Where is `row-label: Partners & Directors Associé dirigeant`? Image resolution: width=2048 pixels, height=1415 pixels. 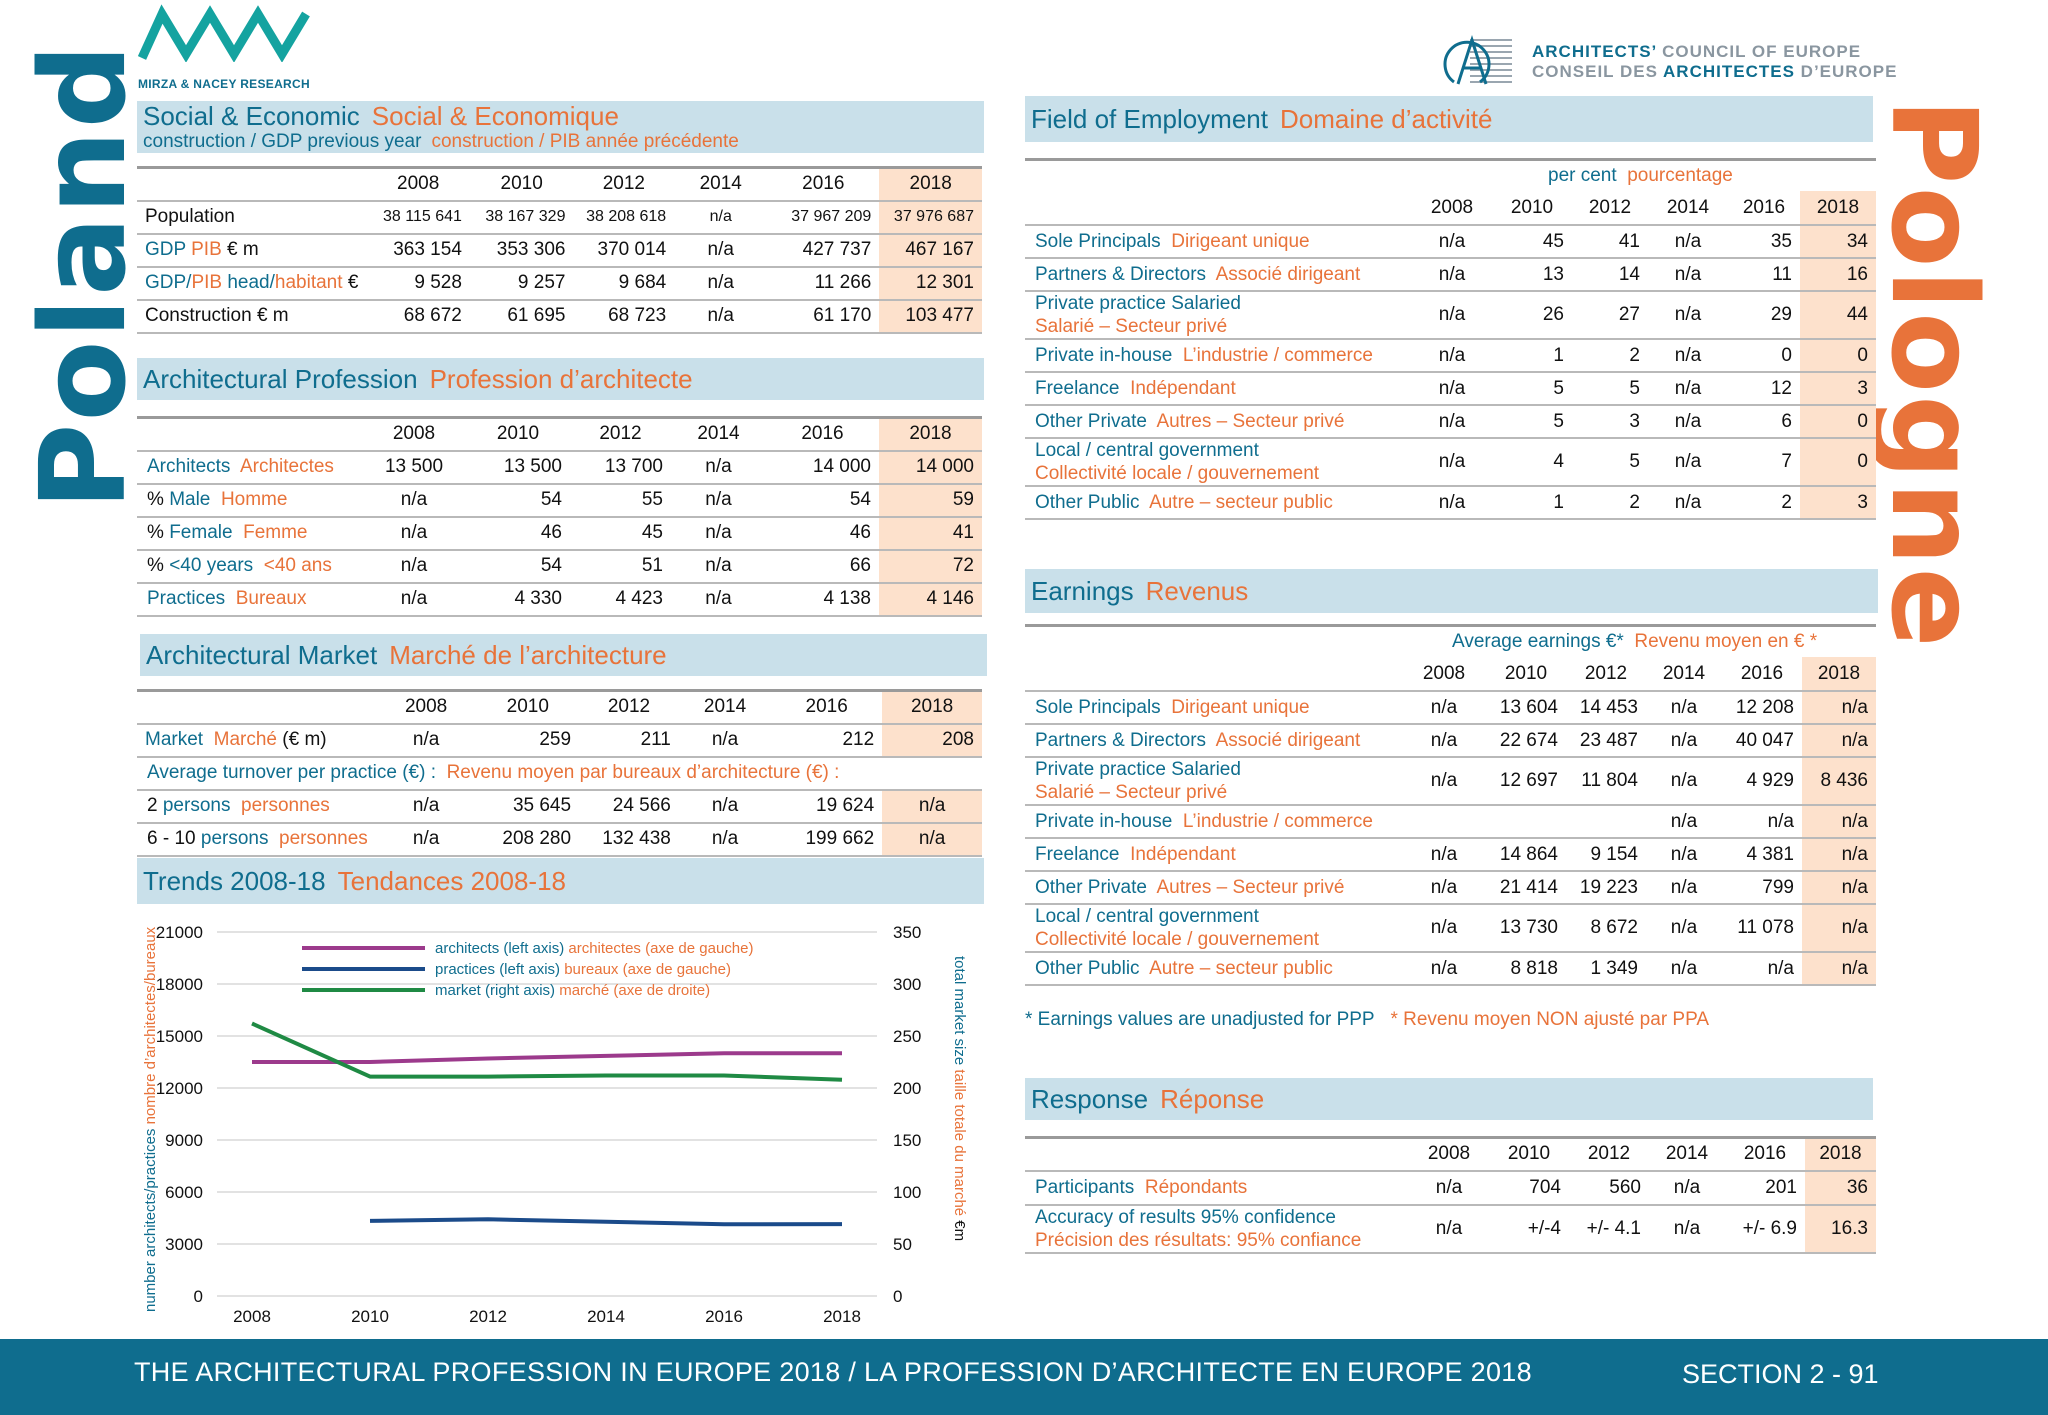 row-label: Partners & Directors Associé dirigeant is located at coordinates (1218, 275).